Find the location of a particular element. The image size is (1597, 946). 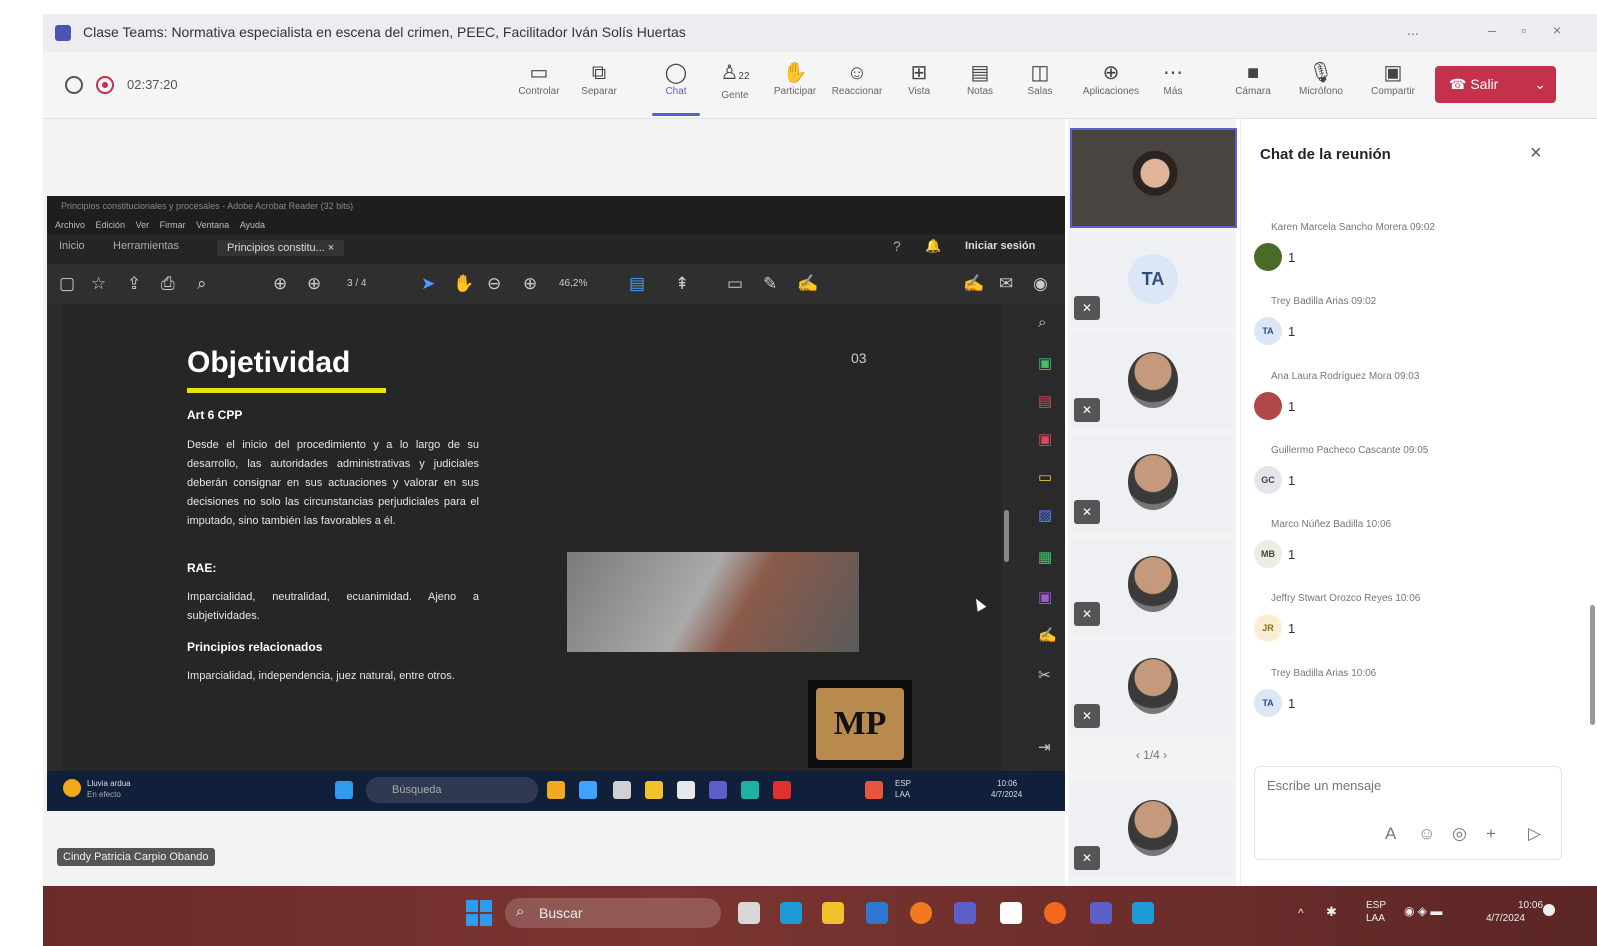

zoom-out-icon: ⊖ is located at coordinates (494, 284).